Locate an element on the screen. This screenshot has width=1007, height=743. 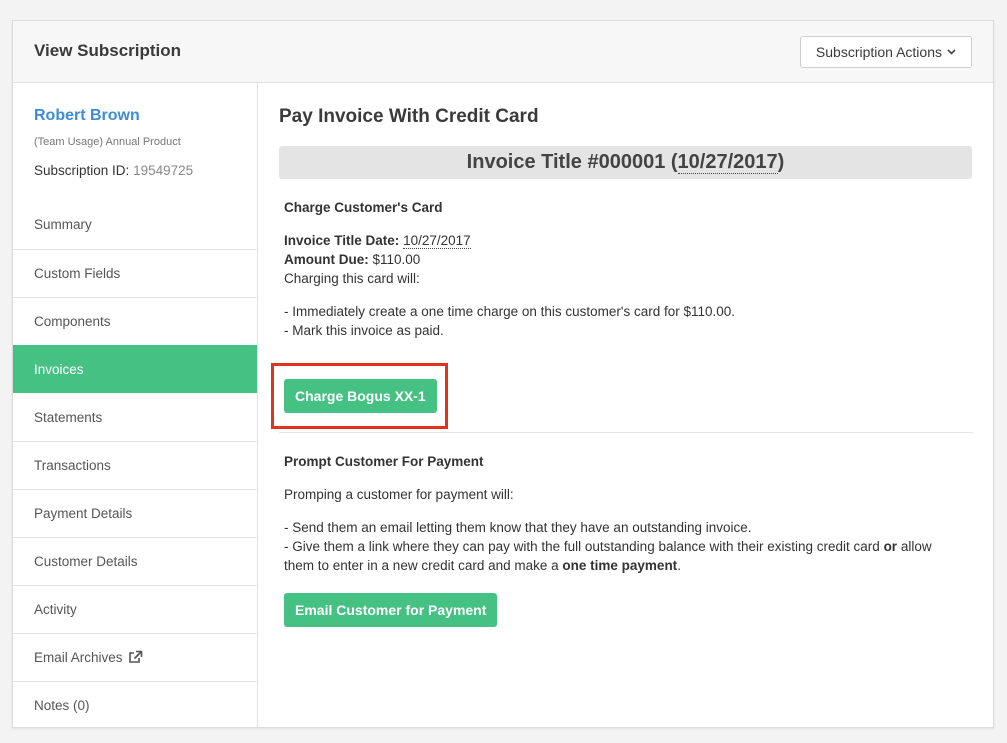
sidebar-item-statements: Statements is located at coordinates (135, 417).